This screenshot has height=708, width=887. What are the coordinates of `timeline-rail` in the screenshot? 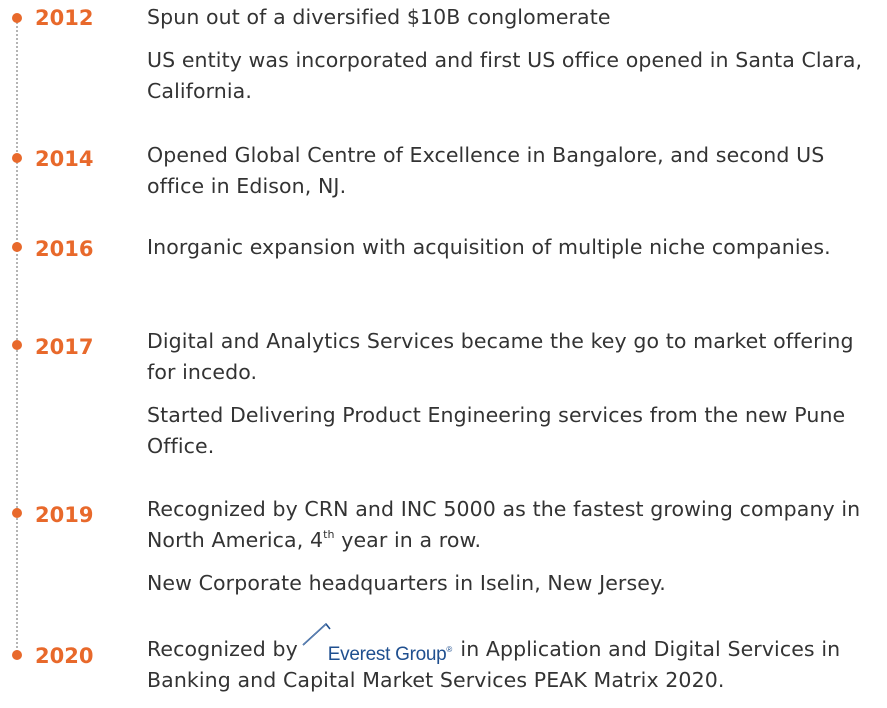 It's located at (17, 337).